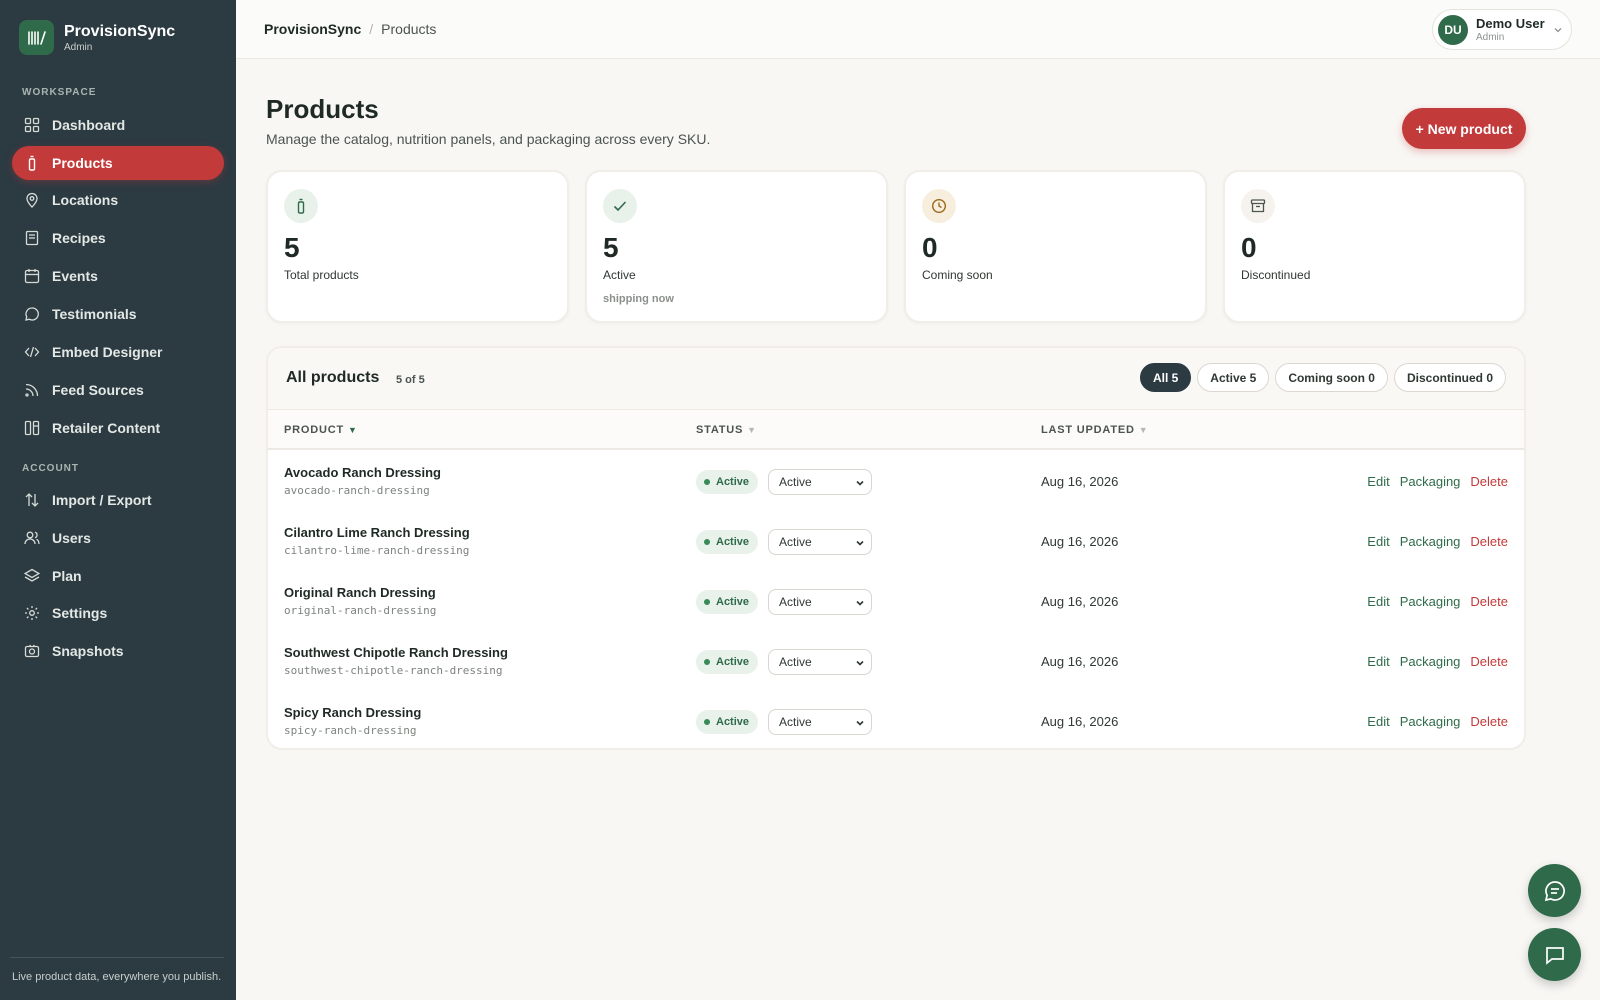 The height and width of the screenshot is (1000, 1600). I want to click on sidebar-item-label: Recipes, so click(79, 238).